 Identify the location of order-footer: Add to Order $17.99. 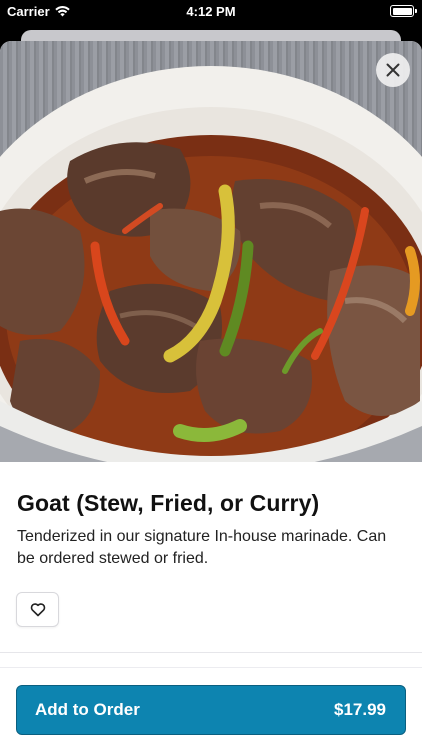
(211, 708).